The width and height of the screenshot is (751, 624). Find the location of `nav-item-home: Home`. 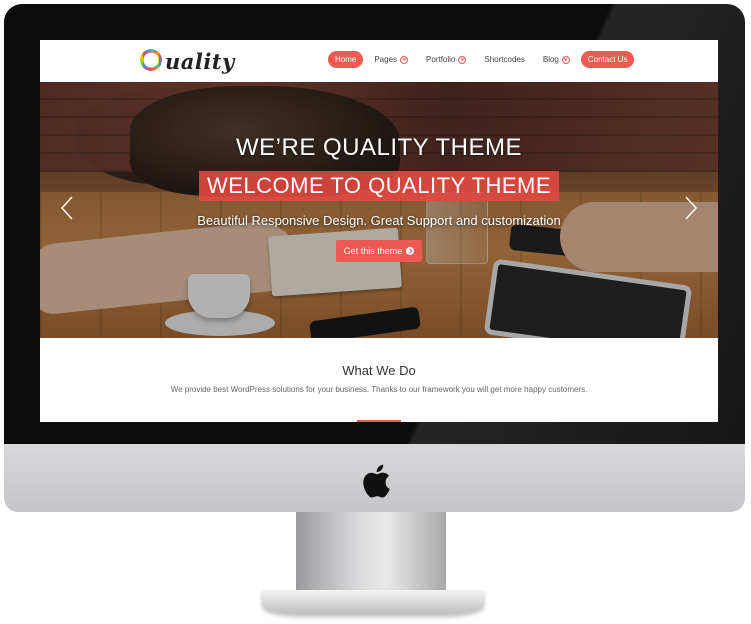

nav-item-home: Home is located at coordinates (346, 59).